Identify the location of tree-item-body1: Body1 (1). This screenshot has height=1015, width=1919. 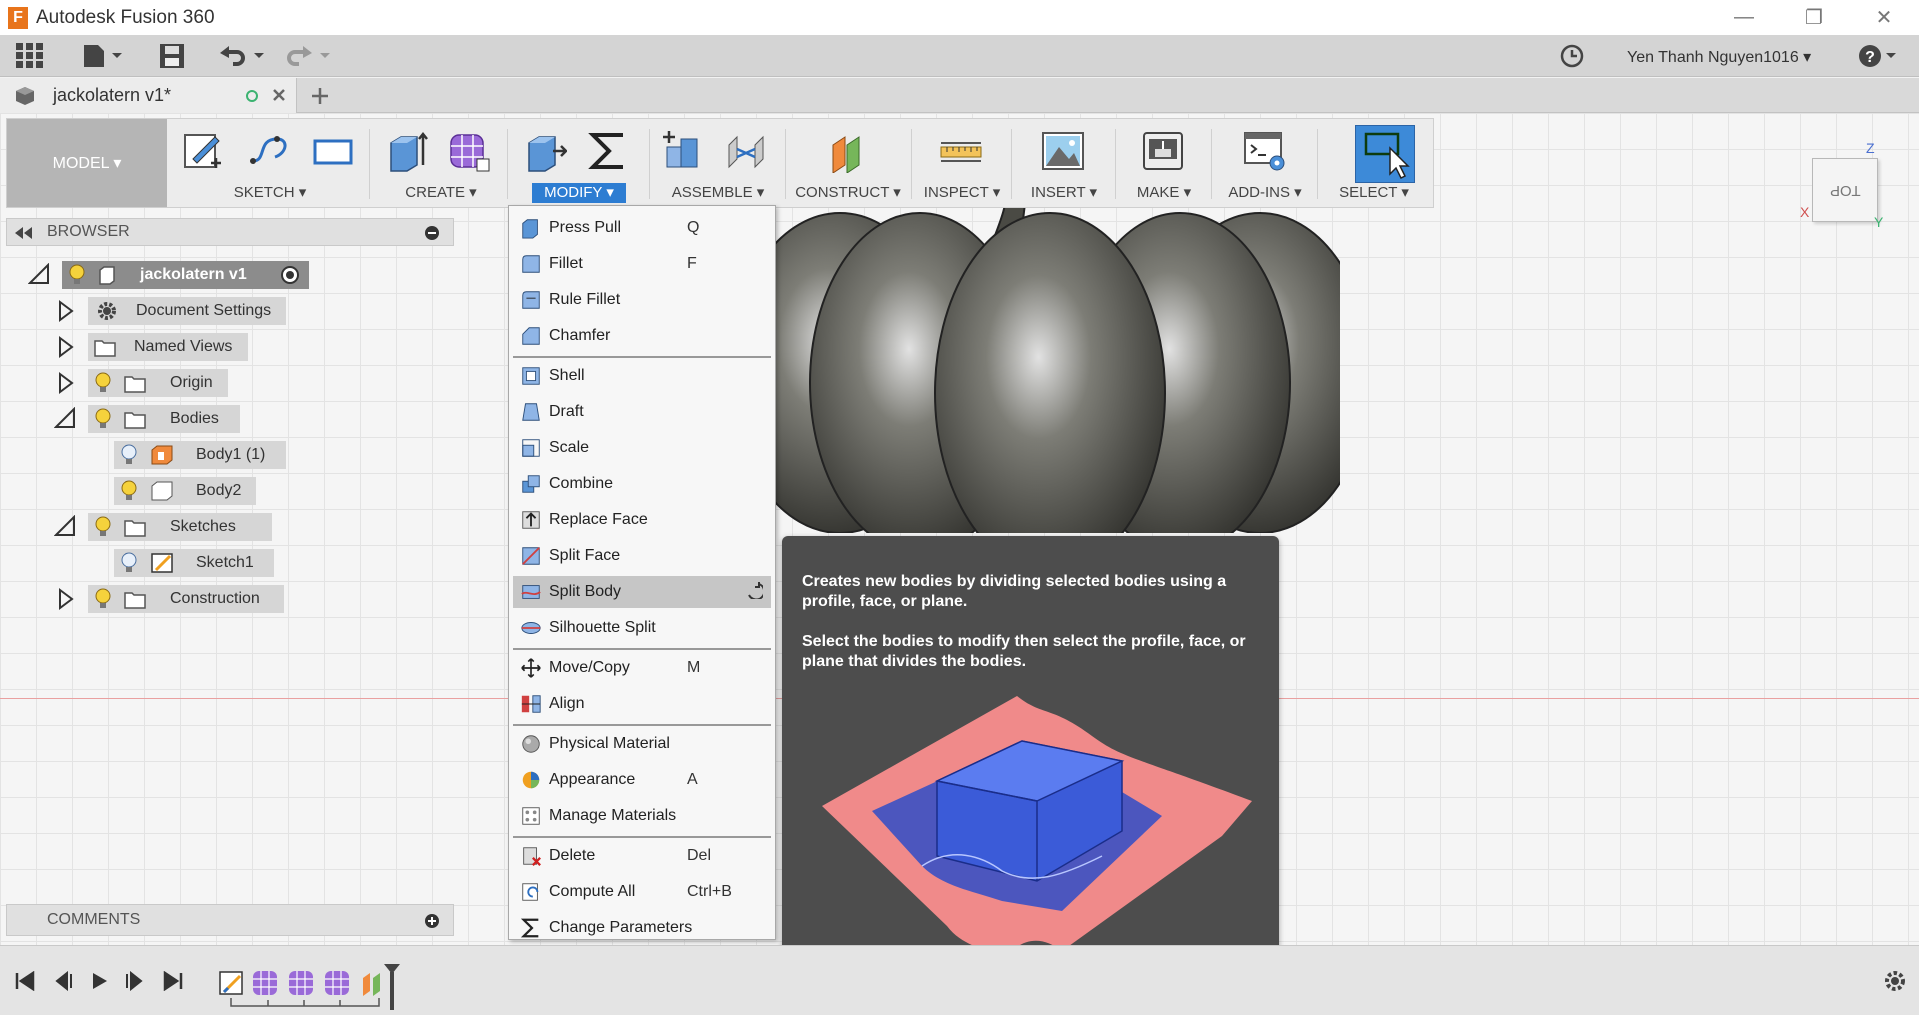
(200, 455).